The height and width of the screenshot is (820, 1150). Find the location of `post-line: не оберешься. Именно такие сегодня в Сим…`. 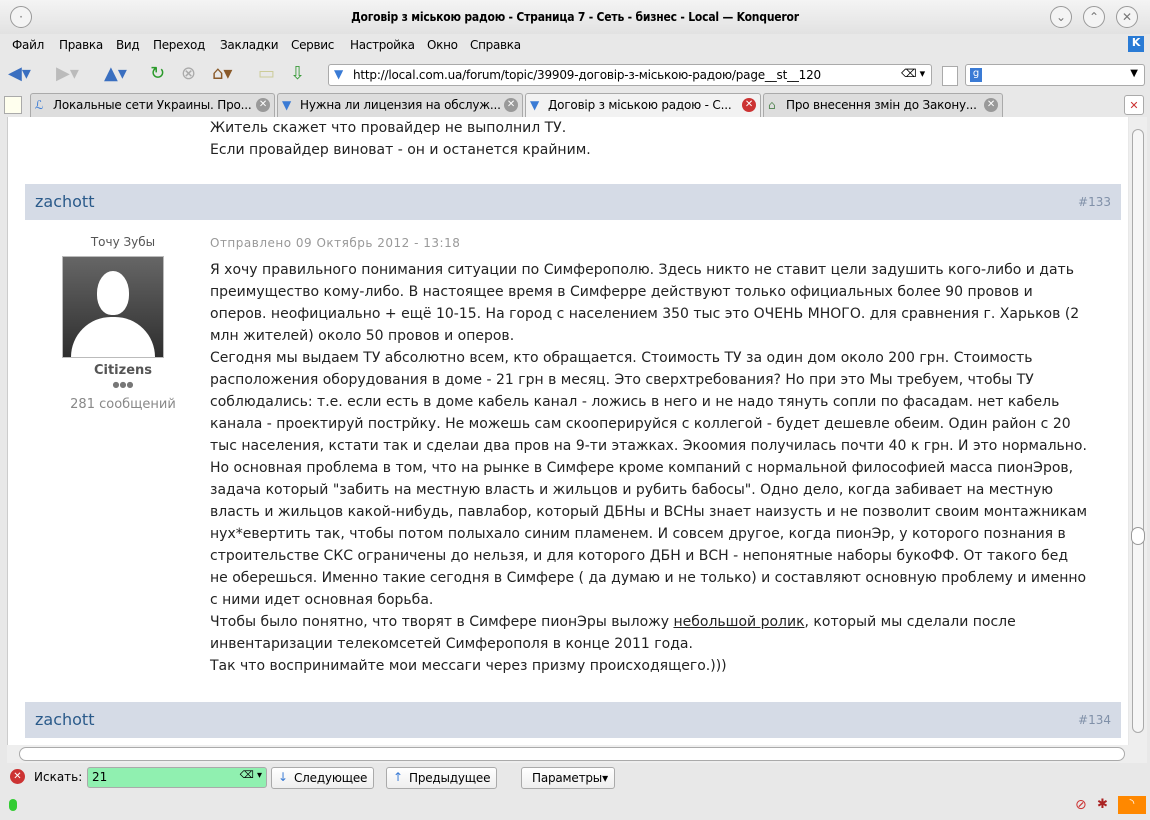

post-line: не оберешься. Именно такие сегодня в Сим… is located at coordinates (648, 578).